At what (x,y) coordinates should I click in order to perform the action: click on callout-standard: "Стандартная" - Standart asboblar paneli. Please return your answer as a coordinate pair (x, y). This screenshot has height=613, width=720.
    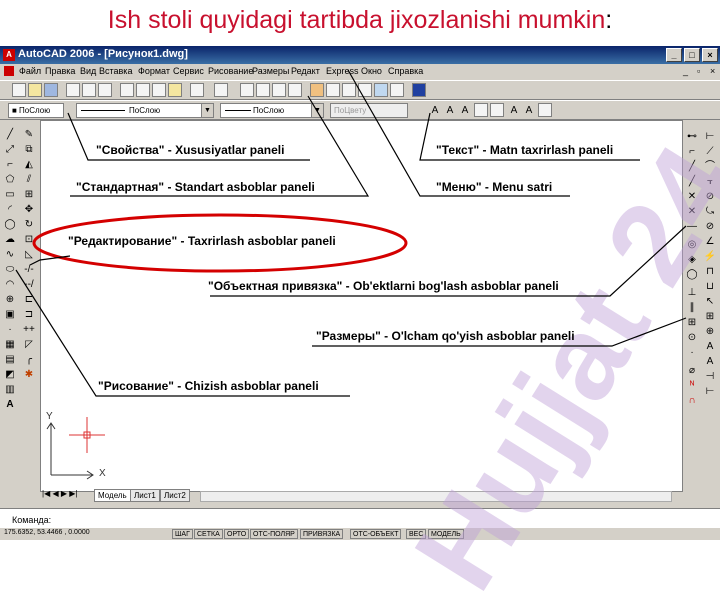
    Looking at the image, I should click on (195, 187).